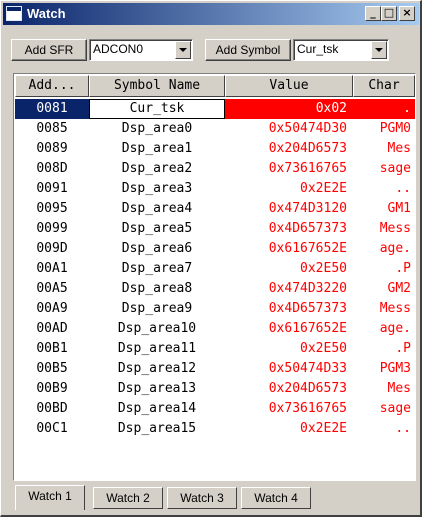  Describe the element at coordinates (157, 389) in the screenshot. I see `symbol-cell: Dsp_area13` at that location.